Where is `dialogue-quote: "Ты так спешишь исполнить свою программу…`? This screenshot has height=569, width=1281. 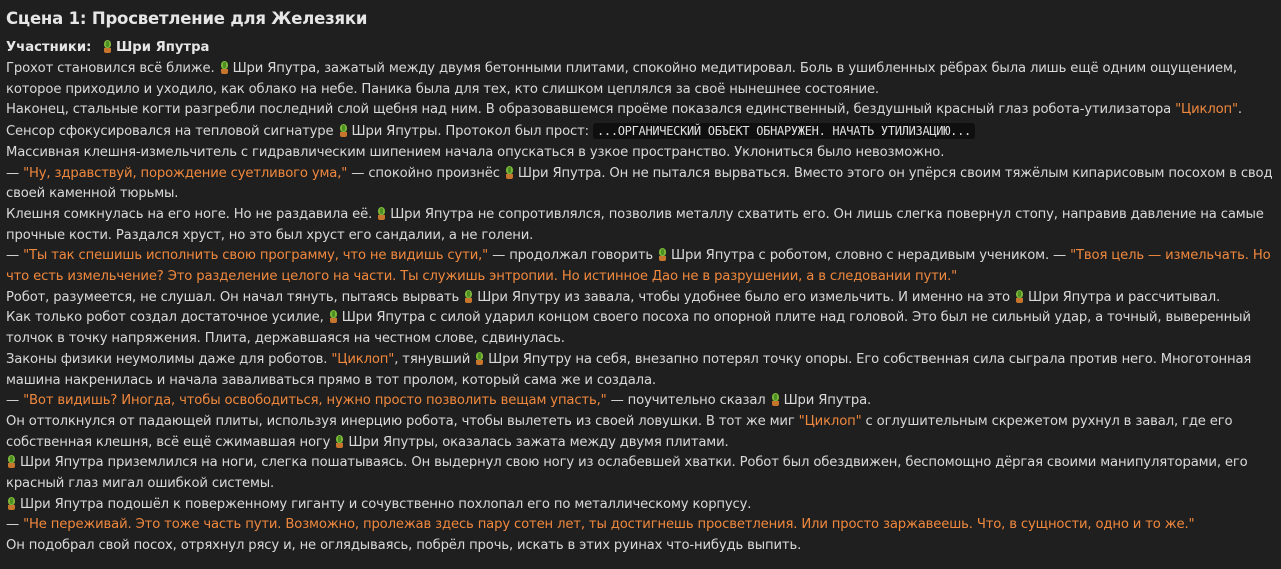
dialogue-quote: "Ты так спешишь исполнить свою программу… is located at coordinates (256, 256).